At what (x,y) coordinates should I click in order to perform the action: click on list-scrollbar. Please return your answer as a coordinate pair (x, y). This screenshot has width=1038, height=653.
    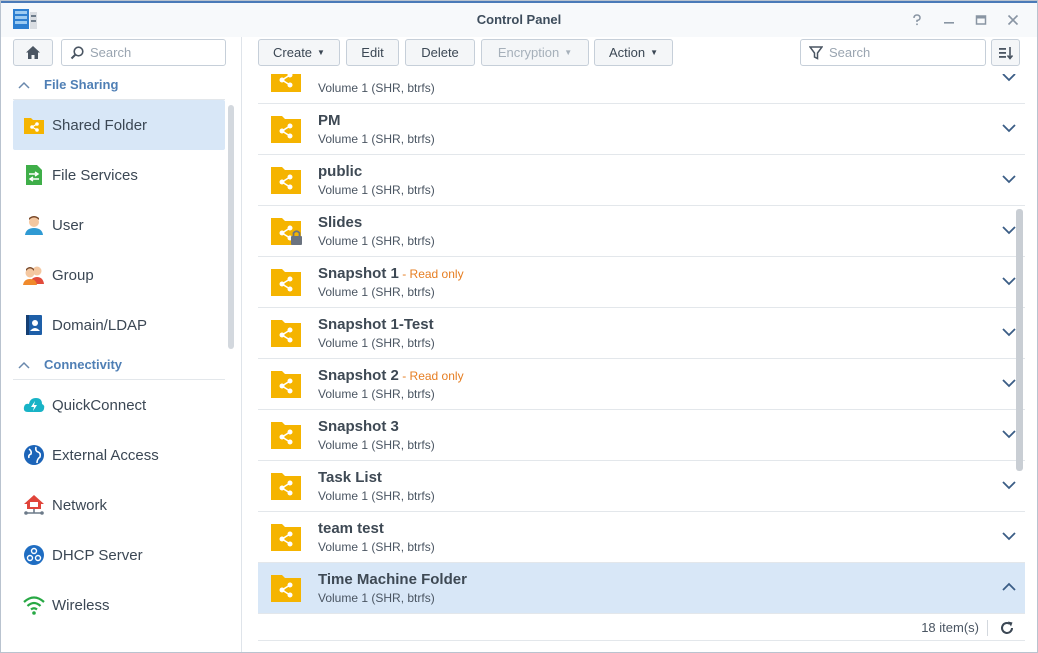
    Looking at the image, I should click on (1019, 340).